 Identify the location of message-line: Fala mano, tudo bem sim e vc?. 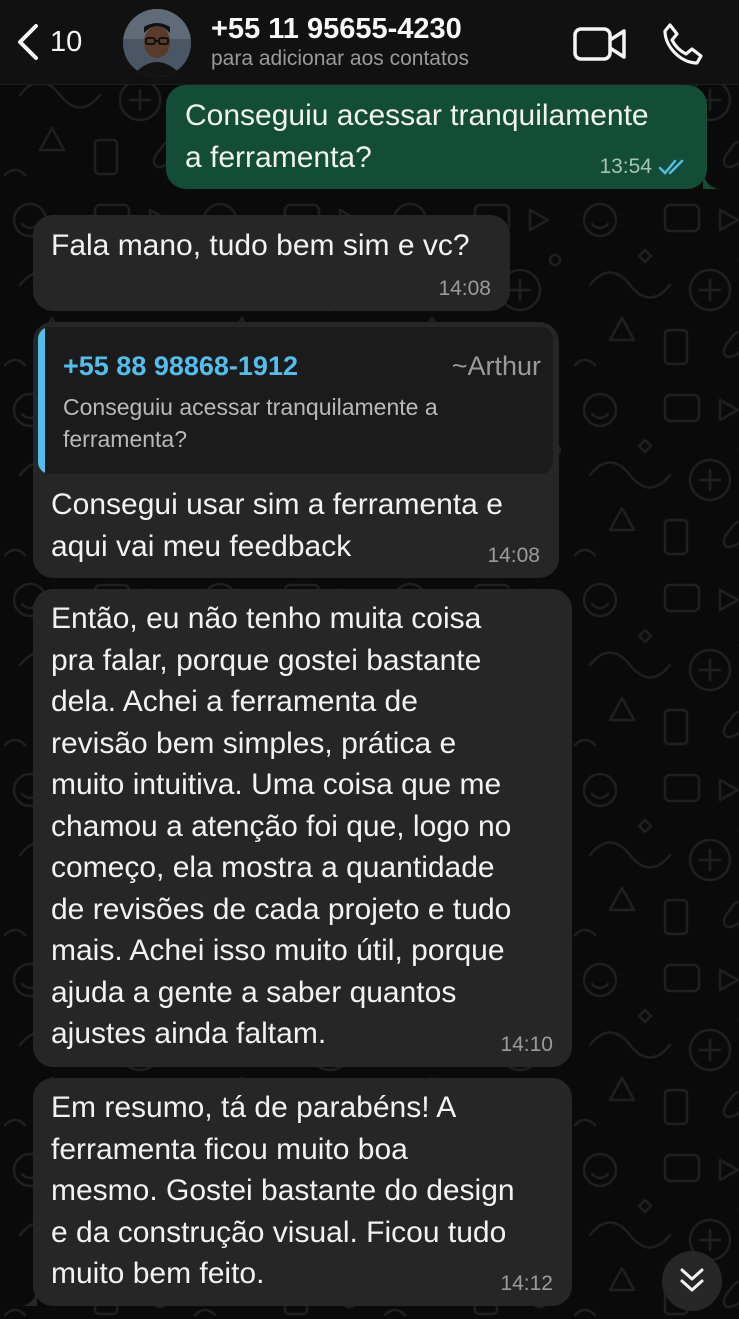
(260, 245).